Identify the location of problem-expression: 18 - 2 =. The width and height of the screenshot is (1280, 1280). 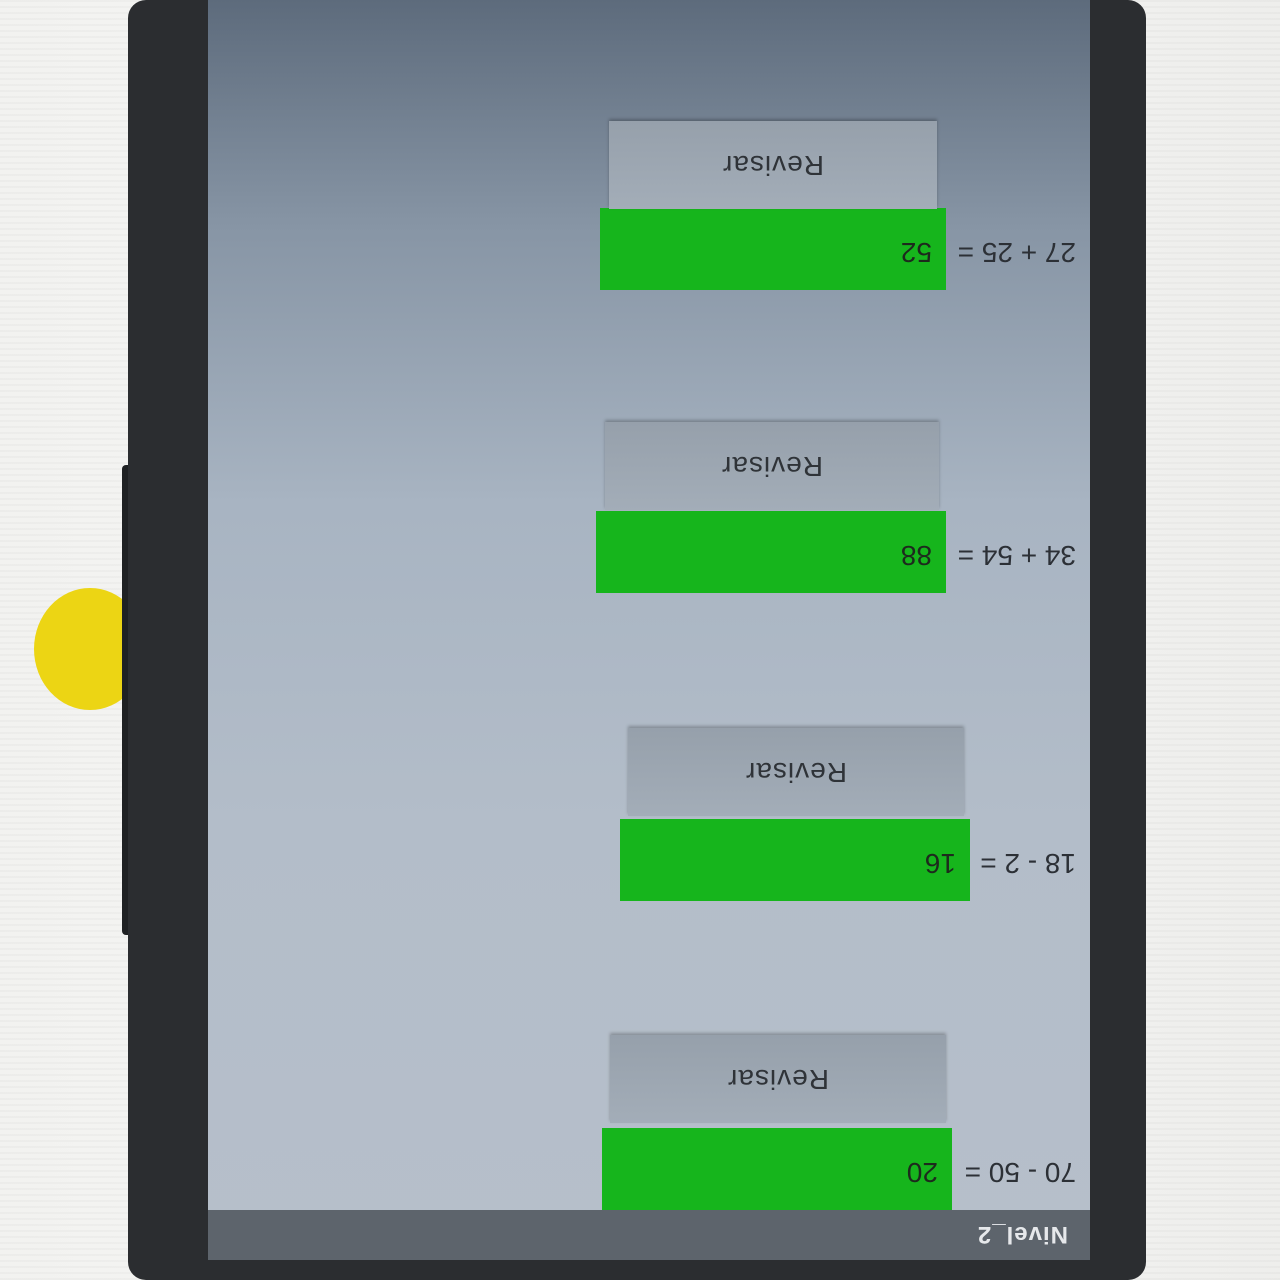
(1028, 863).